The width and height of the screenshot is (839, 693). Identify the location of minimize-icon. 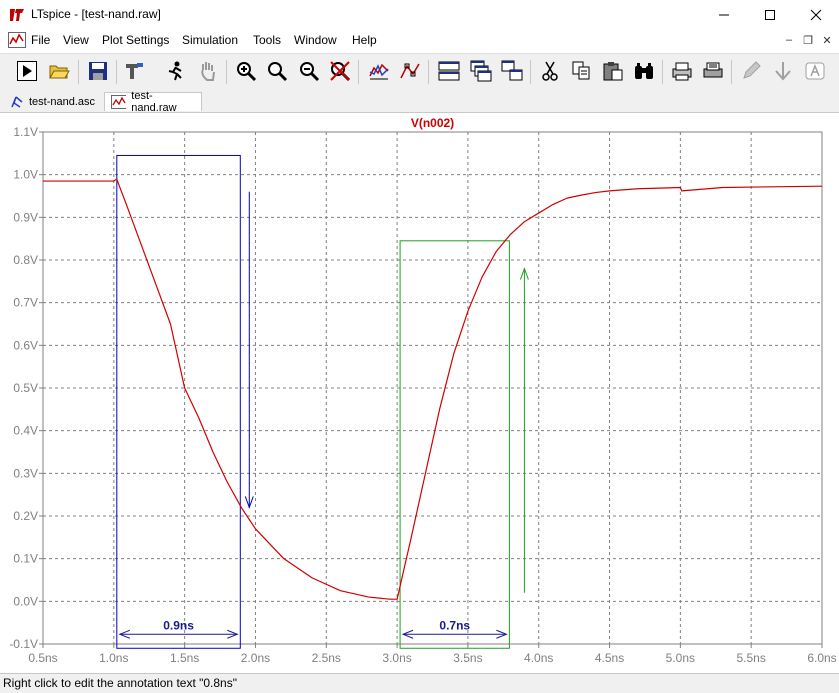
(724, 15).